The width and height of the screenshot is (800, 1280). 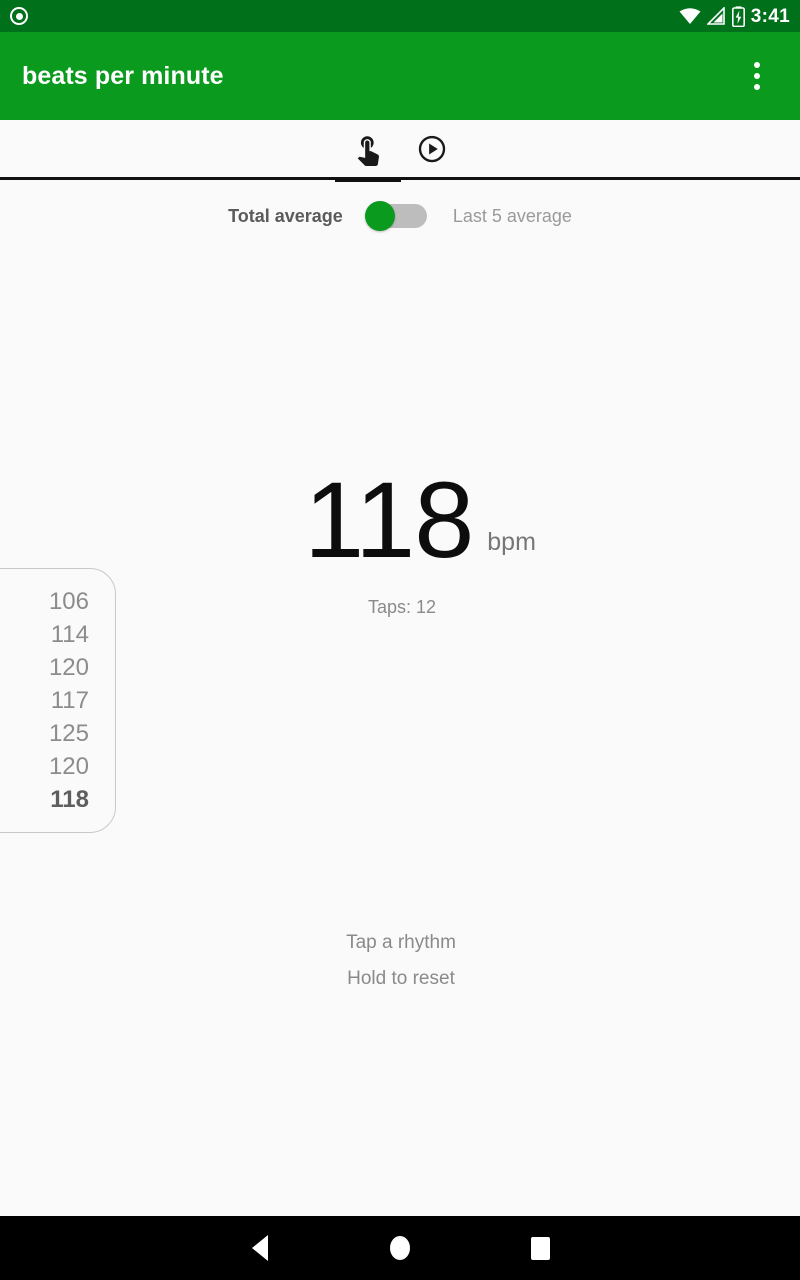 What do you see at coordinates (395, 216) in the screenshot?
I see `average-mode-switch` at bounding box center [395, 216].